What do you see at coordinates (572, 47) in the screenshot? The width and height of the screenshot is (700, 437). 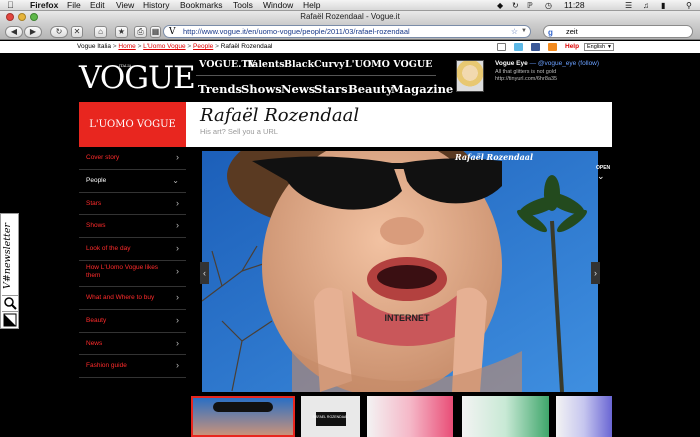 I see `help-link: Help` at bounding box center [572, 47].